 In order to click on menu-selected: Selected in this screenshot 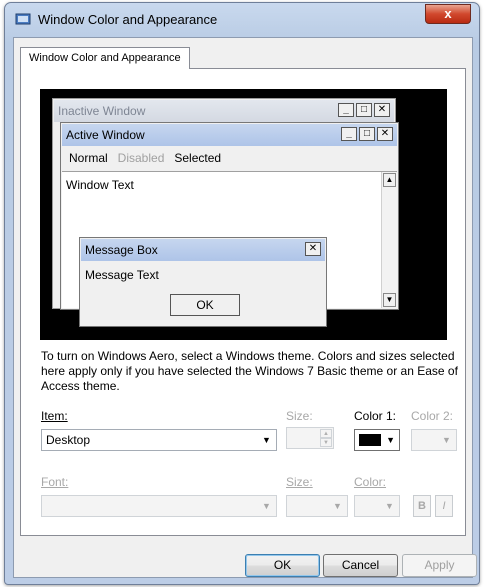, I will do `click(197, 158)`.